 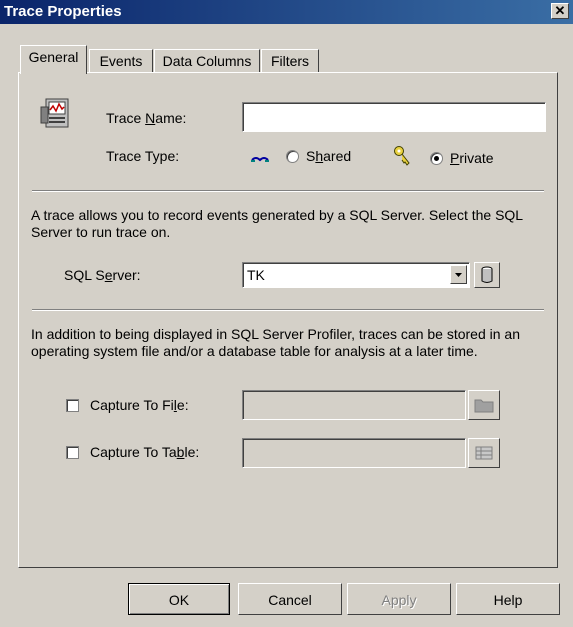 What do you see at coordinates (139, 405) in the screenshot?
I see `capture-file-label: Capture To File:` at bounding box center [139, 405].